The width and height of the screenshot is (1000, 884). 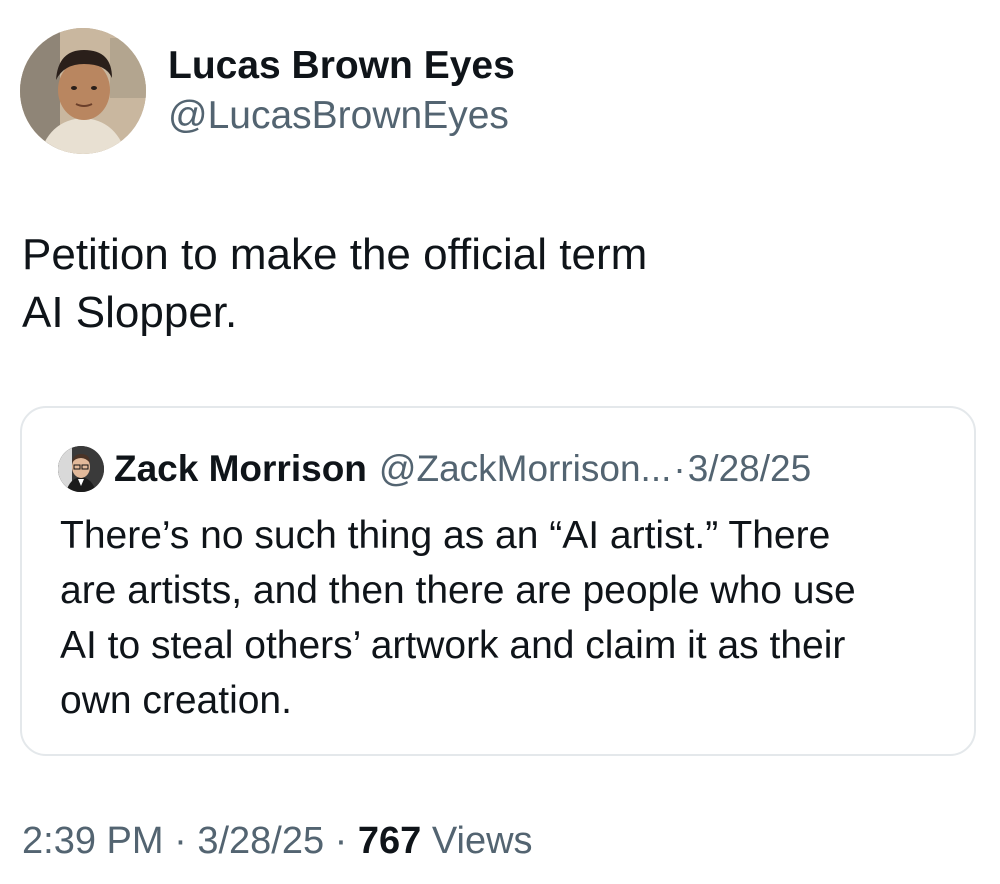 I want to click on views-label: Views, so click(x=482, y=841).